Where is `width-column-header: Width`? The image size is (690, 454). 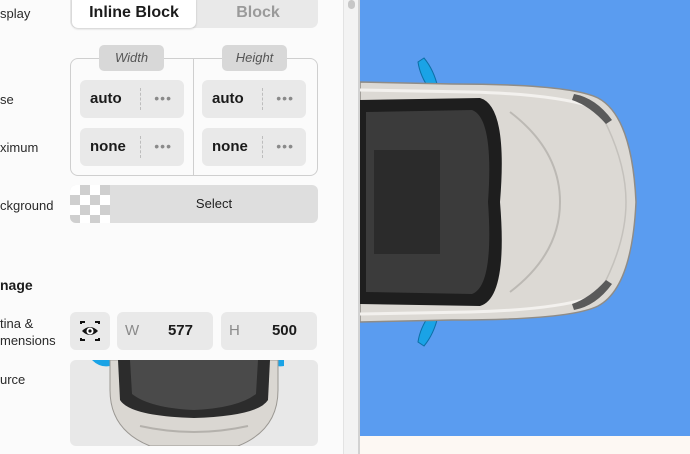
width-column-header: Width is located at coordinates (131, 58).